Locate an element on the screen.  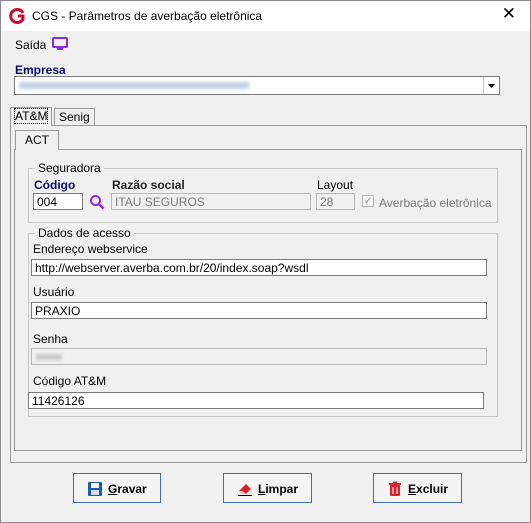
endereco-label: Endereço webservice is located at coordinates (90, 249).